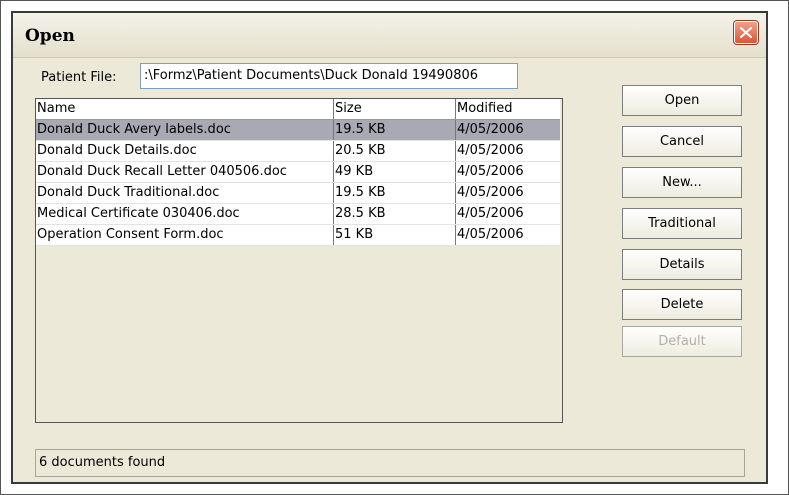 Image resolution: width=789 pixels, height=495 pixels. I want to click on file-name: Donald Duck Avery labels.doc, so click(185, 130).